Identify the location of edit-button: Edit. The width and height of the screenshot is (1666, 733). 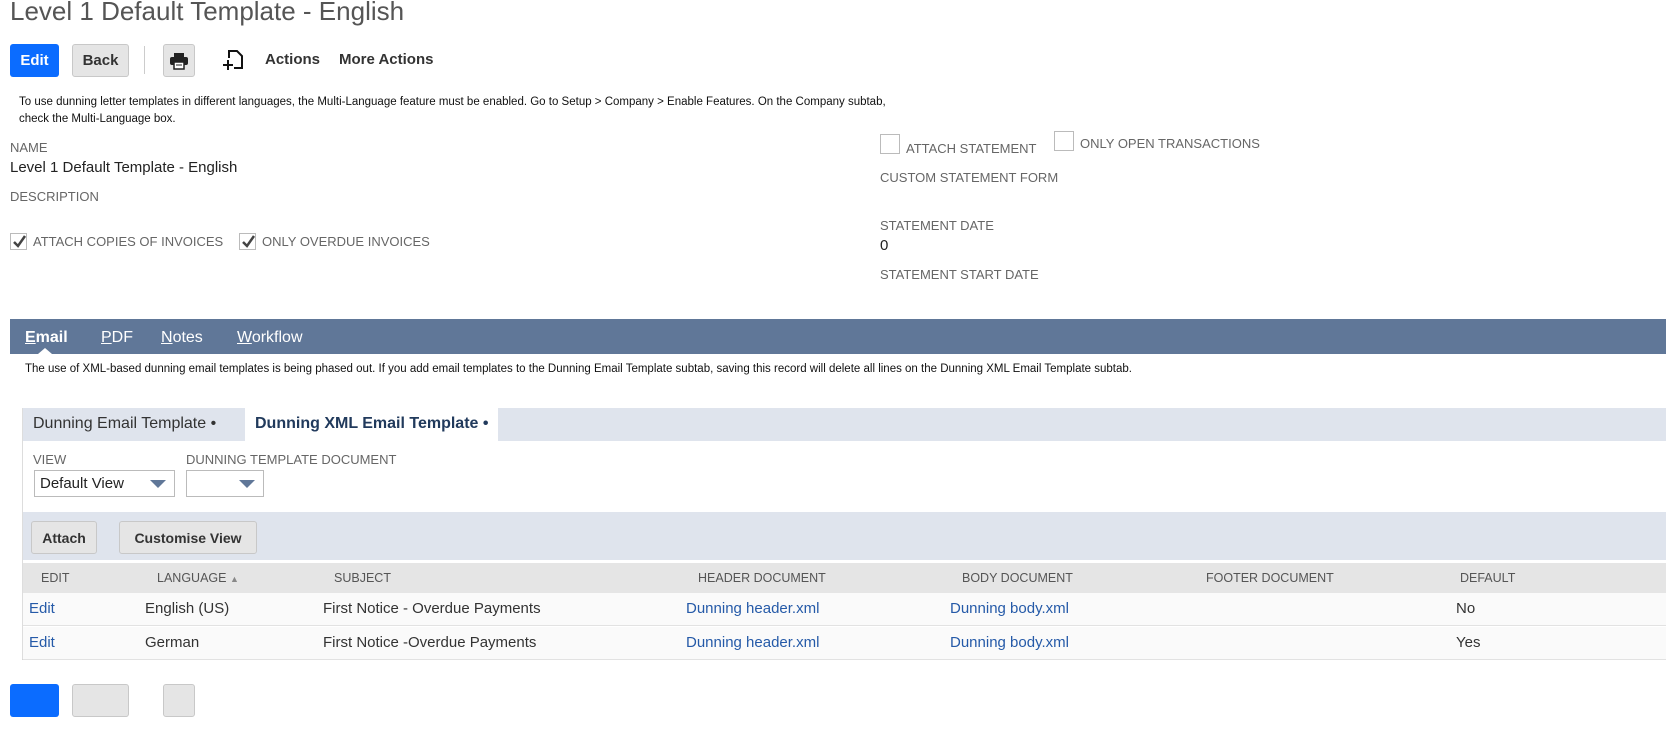
(34, 60).